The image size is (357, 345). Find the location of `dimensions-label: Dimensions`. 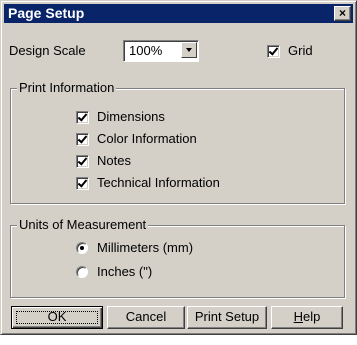

dimensions-label: Dimensions is located at coordinates (131, 117).